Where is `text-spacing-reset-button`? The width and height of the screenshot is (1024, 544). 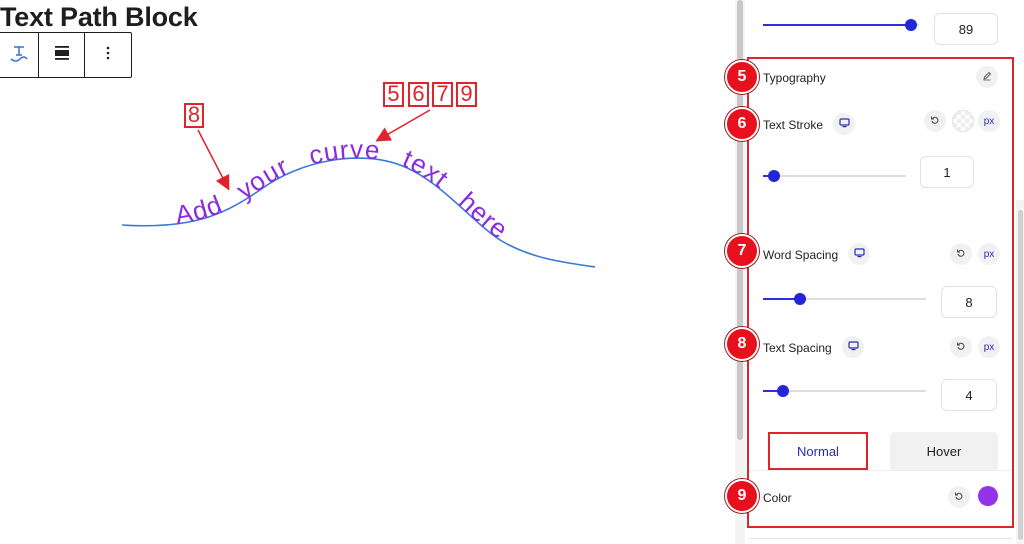 text-spacing-reset-button is located at coordinates (961, 347).